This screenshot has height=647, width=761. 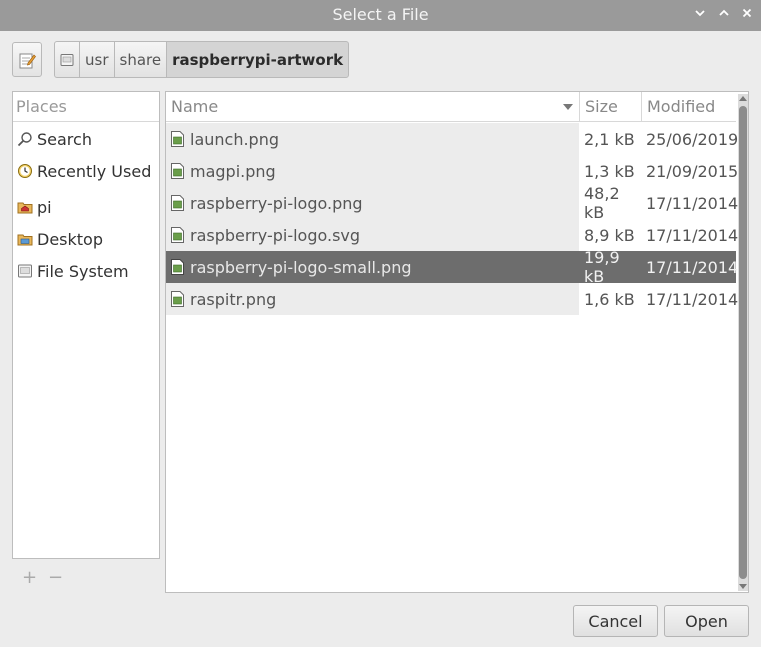 I want to click on file-row: raspberry-pi-logo.svg 8,9 kB 17/11/2014, so click(x=452, y=235).